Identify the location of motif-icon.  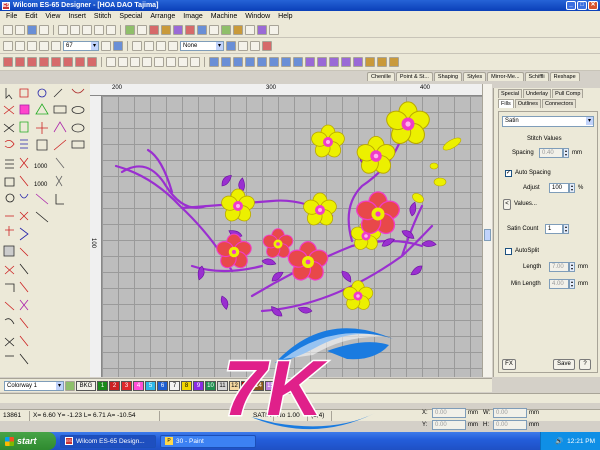
(80, 62).